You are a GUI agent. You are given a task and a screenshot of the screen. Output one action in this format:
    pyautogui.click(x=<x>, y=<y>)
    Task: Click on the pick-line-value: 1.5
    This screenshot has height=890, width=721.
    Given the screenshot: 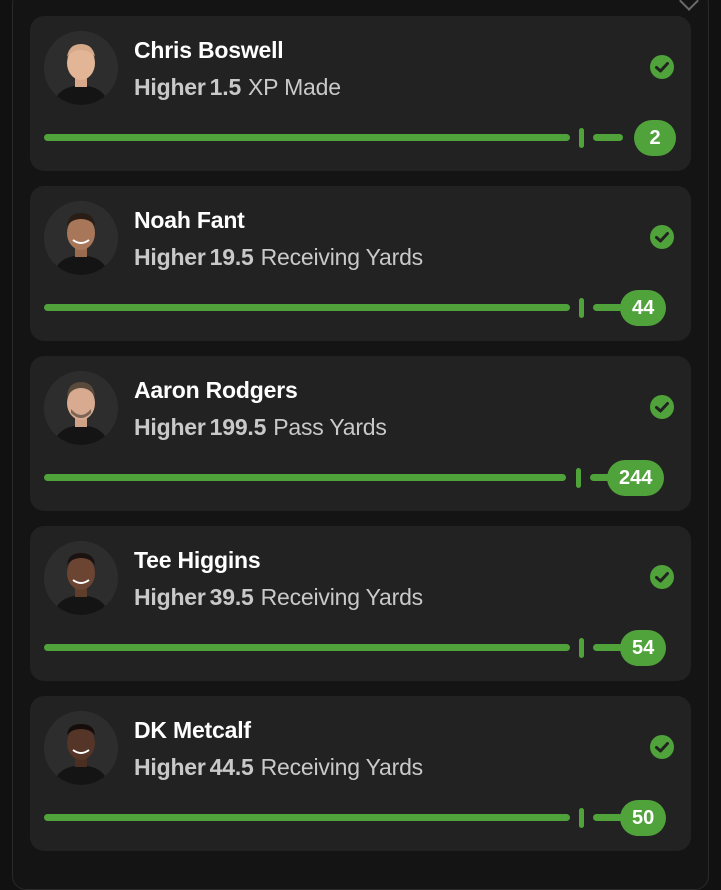 What is the action you would take?
    pyautogui.click(x=225, y=87)
    